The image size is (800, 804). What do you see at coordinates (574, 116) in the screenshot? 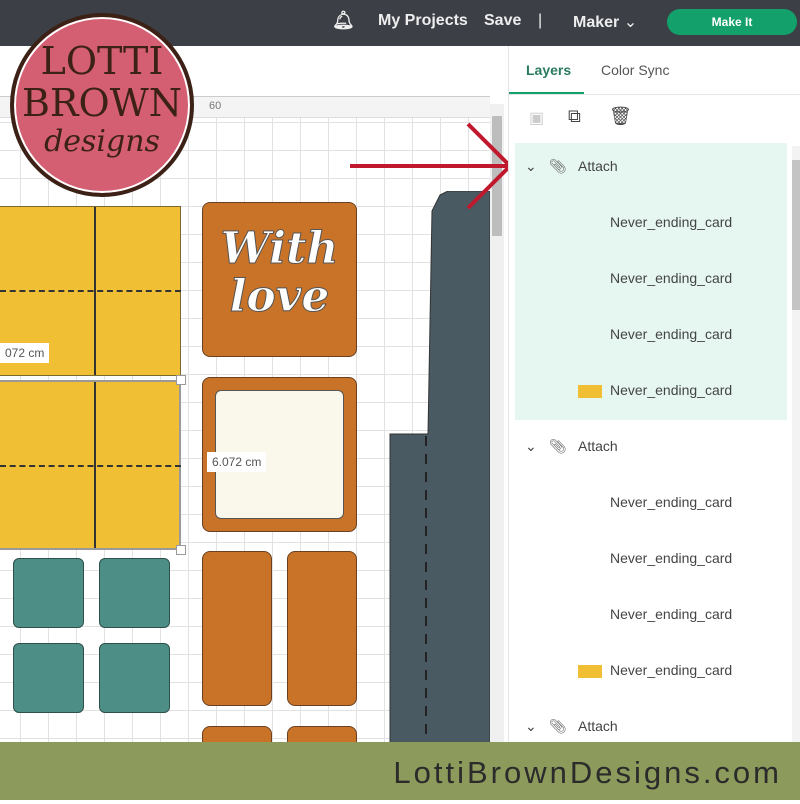
I see `duplicate-icon: ⧉` at bounding box center [574, 116].